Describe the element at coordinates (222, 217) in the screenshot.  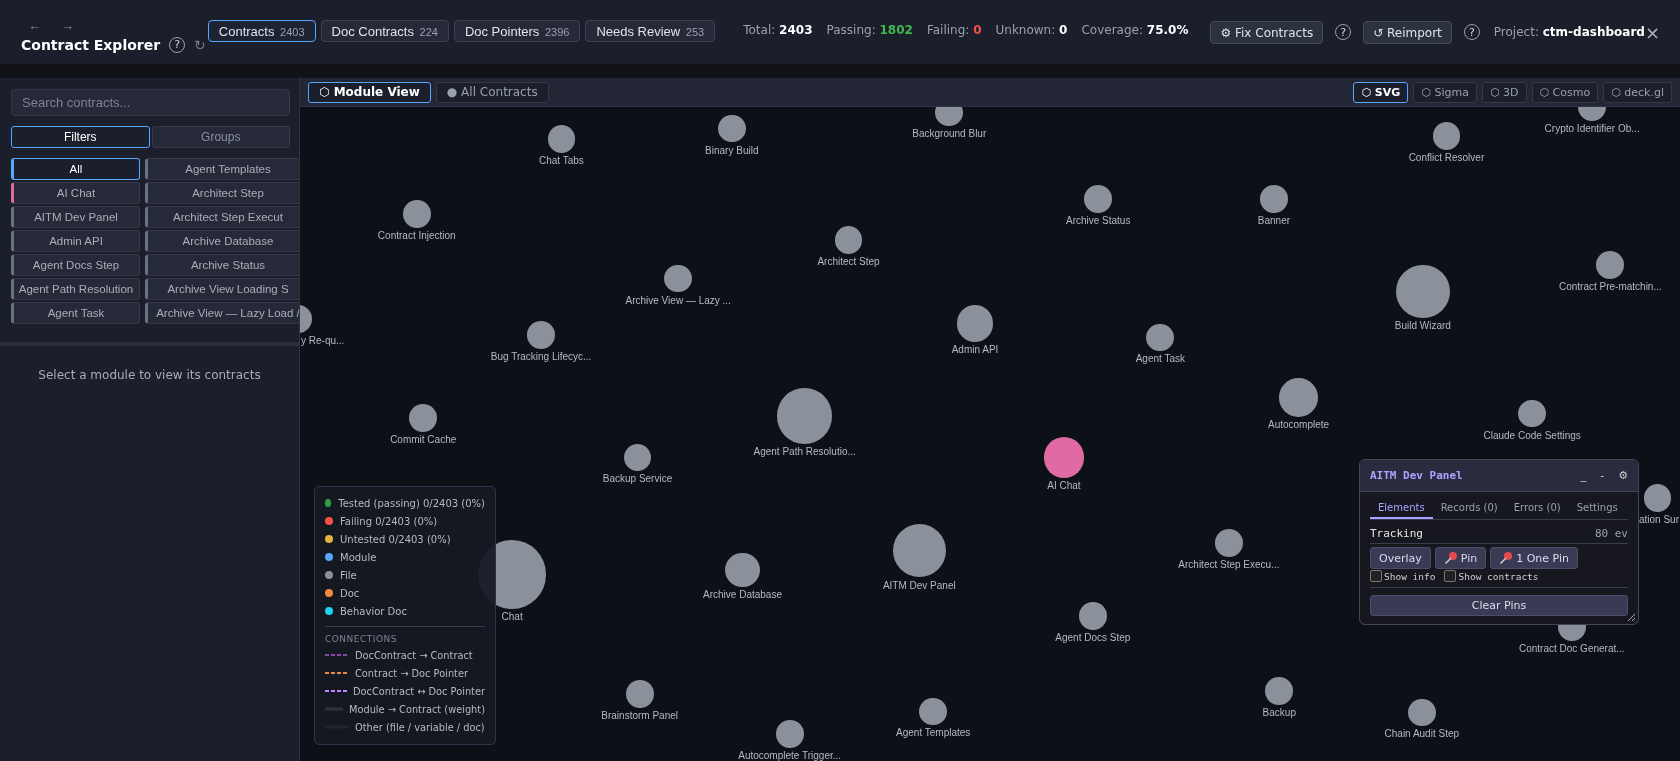
I see `module-filter: Architect Step Execut` at that location.